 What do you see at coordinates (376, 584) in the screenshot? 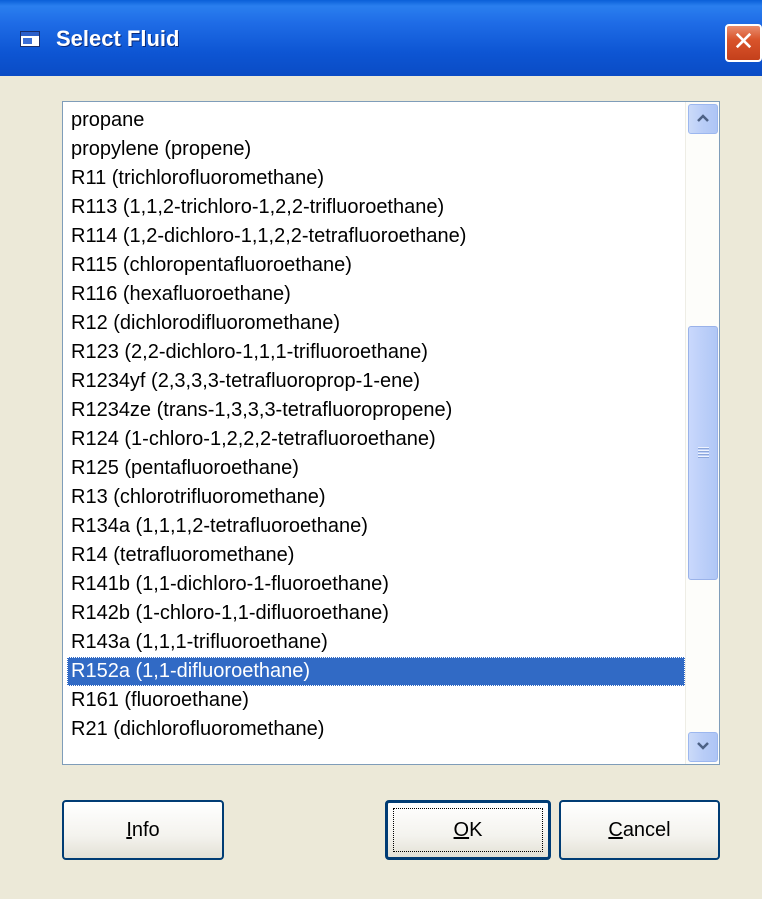
I see `list-item: R141b (1,1-dichloro-1-fluoroethane)` at bounding box center [376, 584].